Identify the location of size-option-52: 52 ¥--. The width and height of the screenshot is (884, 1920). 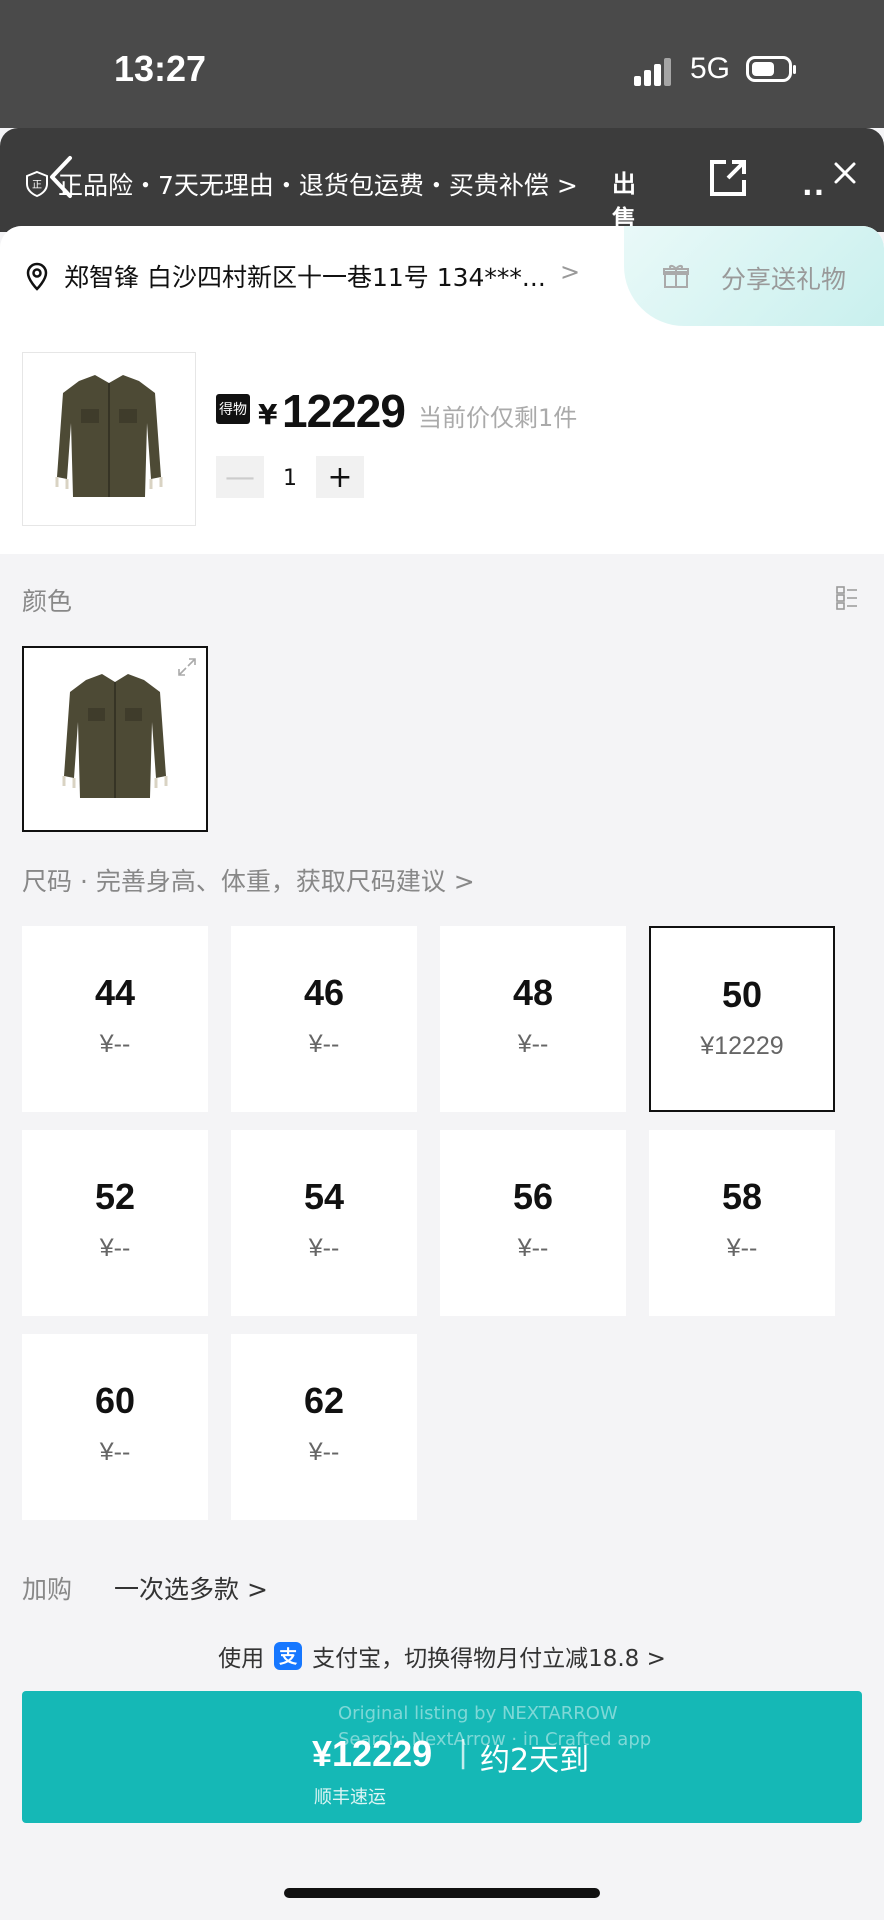
(115, 1223).